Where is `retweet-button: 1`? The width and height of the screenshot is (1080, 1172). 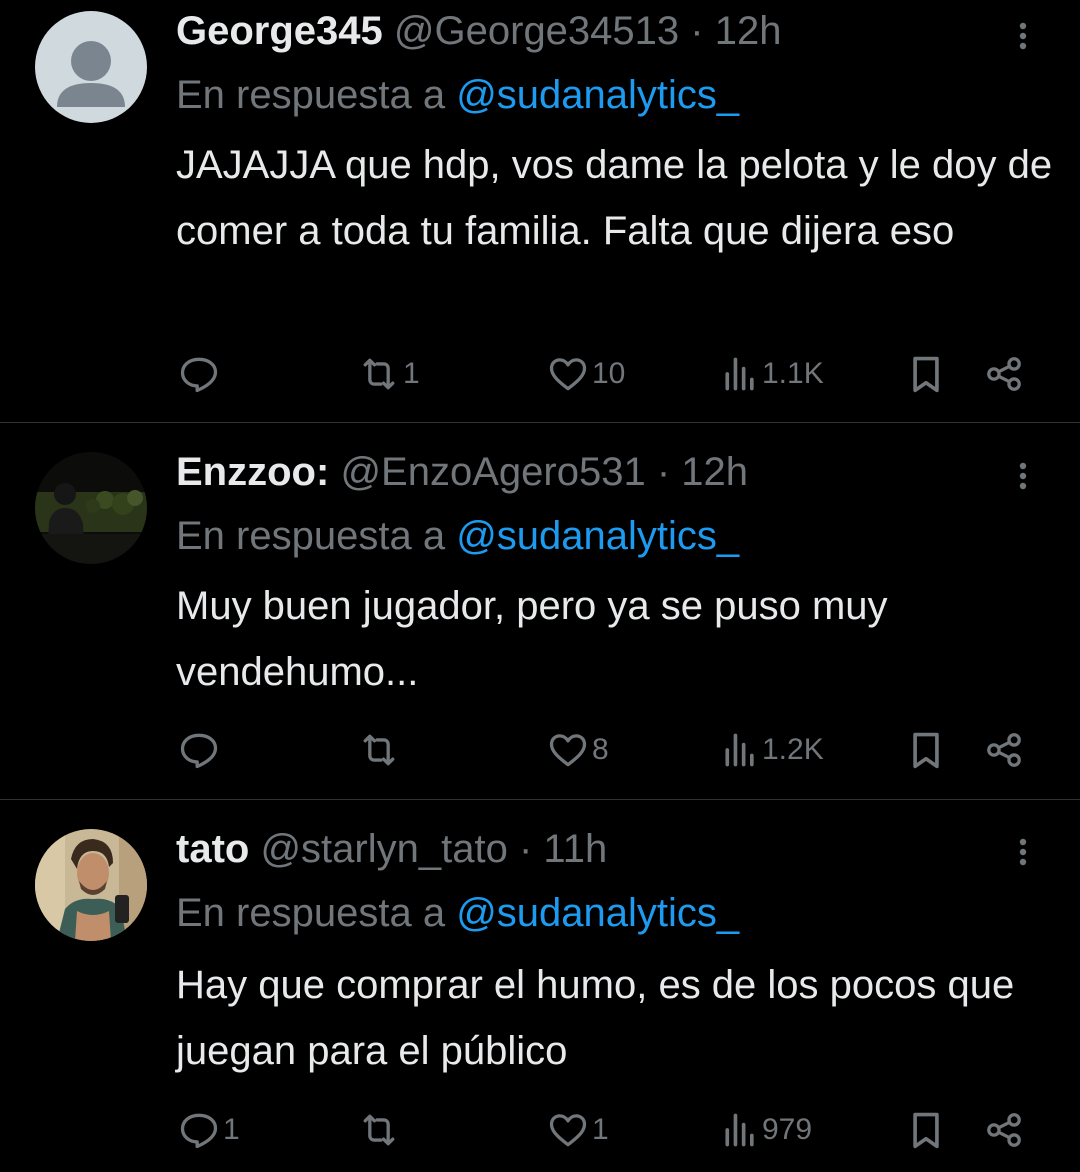
retweet-button: 1 is located at coordinates (388, 374).